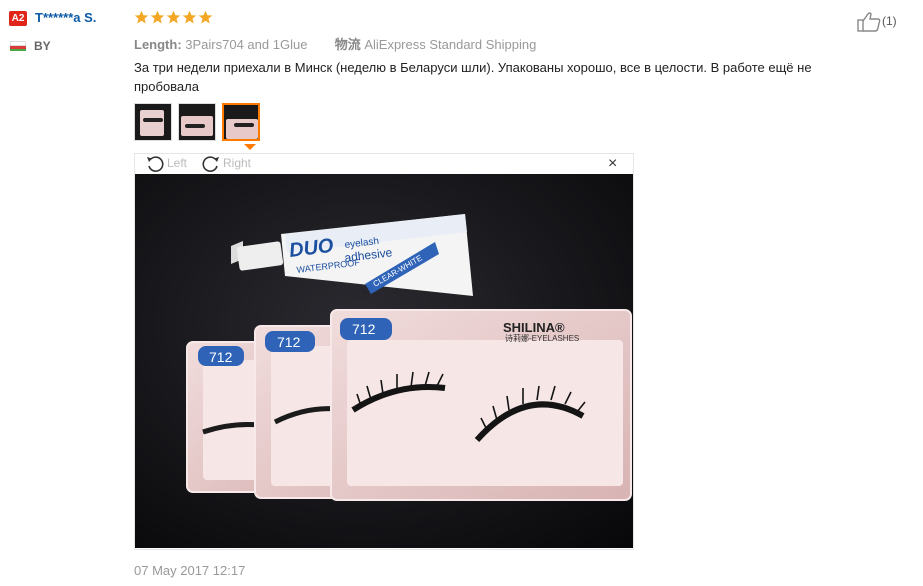 The image size is (923, 586). Describe the element at coordinates (250, 147) in the screenshot. I see `active-thumbnail-pointer` at that location.